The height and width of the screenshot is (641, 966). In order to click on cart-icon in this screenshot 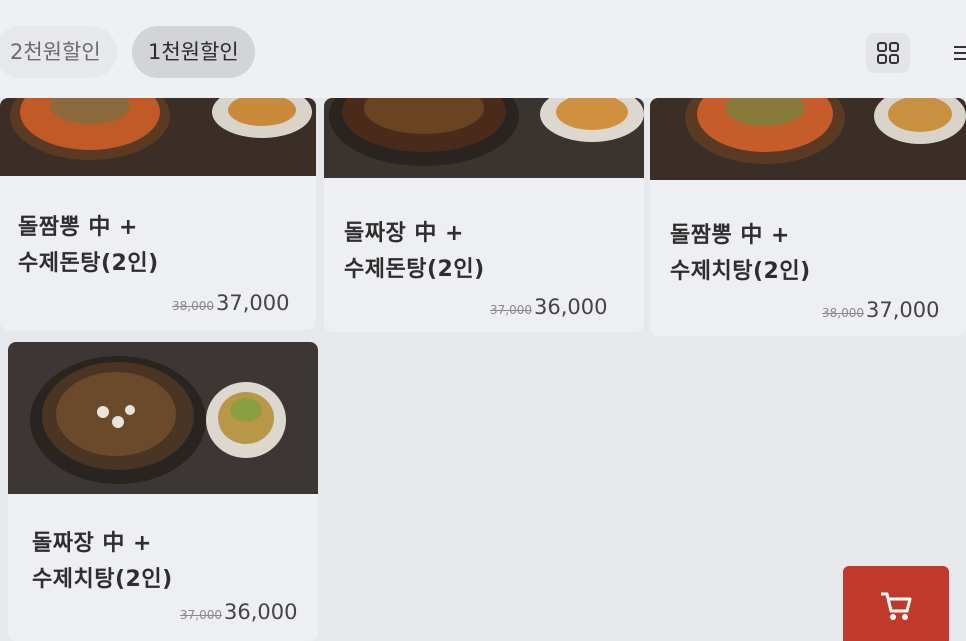, I will do `click(896, 606)`.